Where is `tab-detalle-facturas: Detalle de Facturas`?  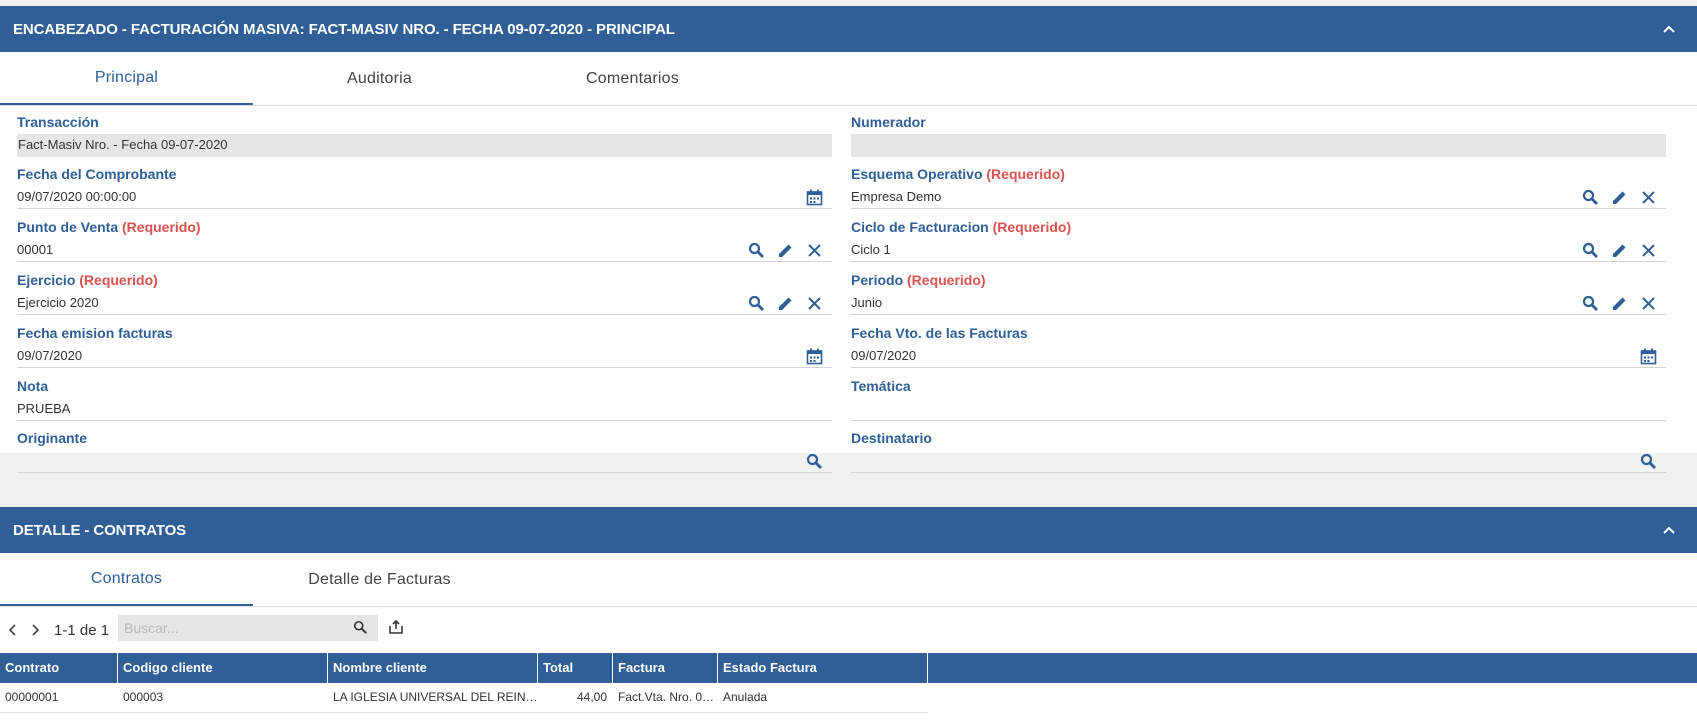 tab-detalle-facturas: Detalle de Facturas is located at coordinates (379, 579).